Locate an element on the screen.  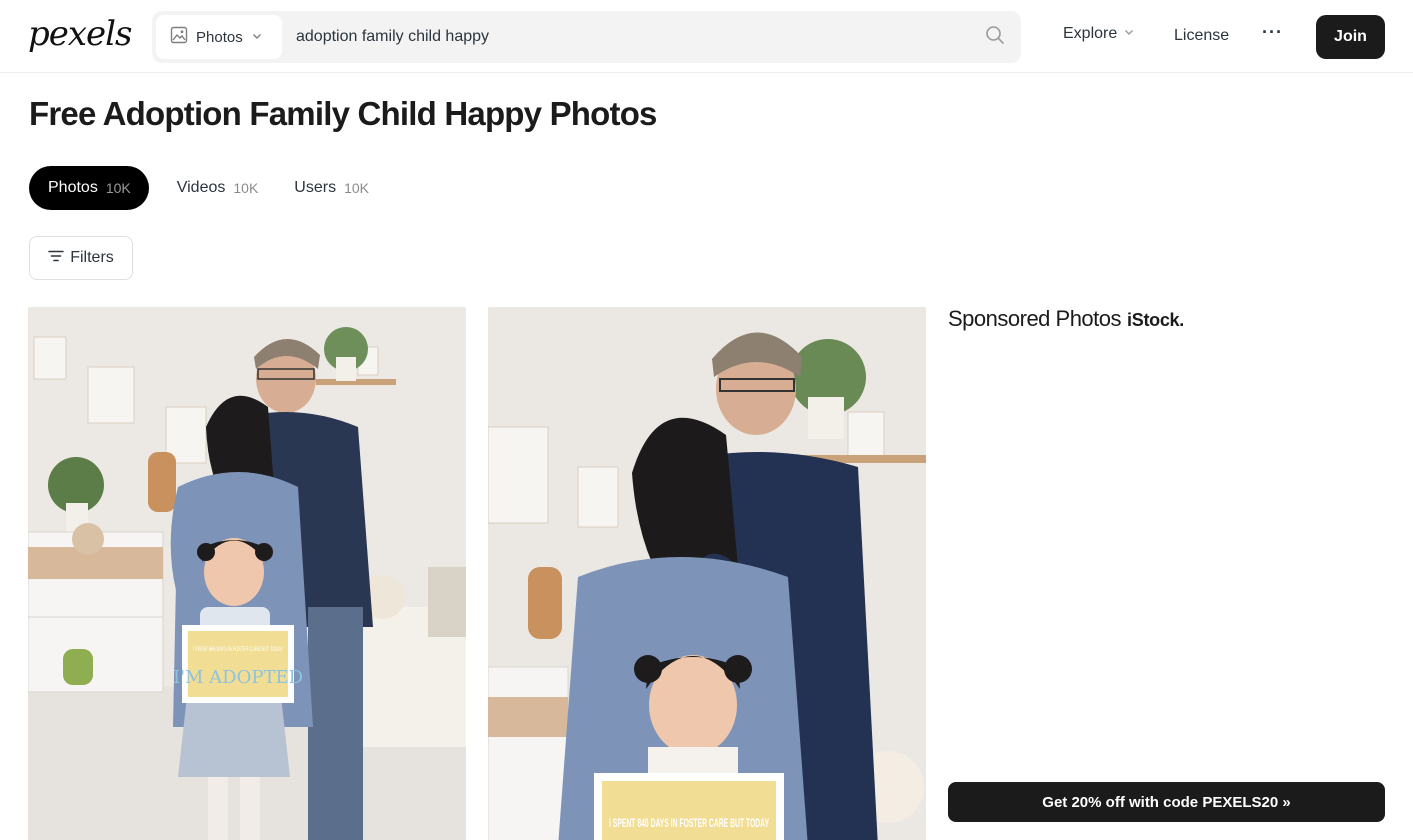
license-link: License is located at coordinates (1201, 36).